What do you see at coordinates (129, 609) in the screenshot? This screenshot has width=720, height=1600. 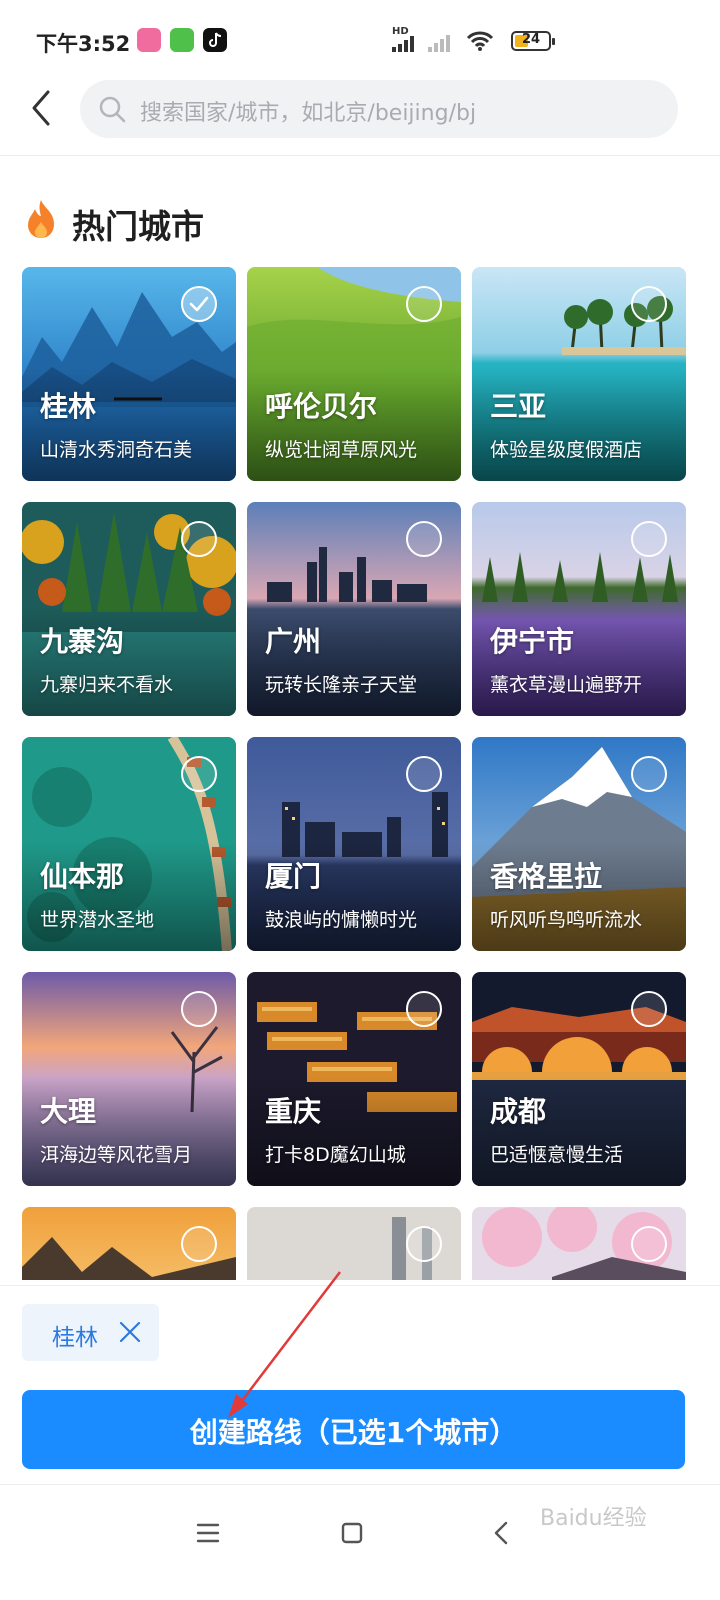 I see `city-card-jiuzhaigou: 九寨沟 九寨归来不看水` at bounding box center [129, 609].